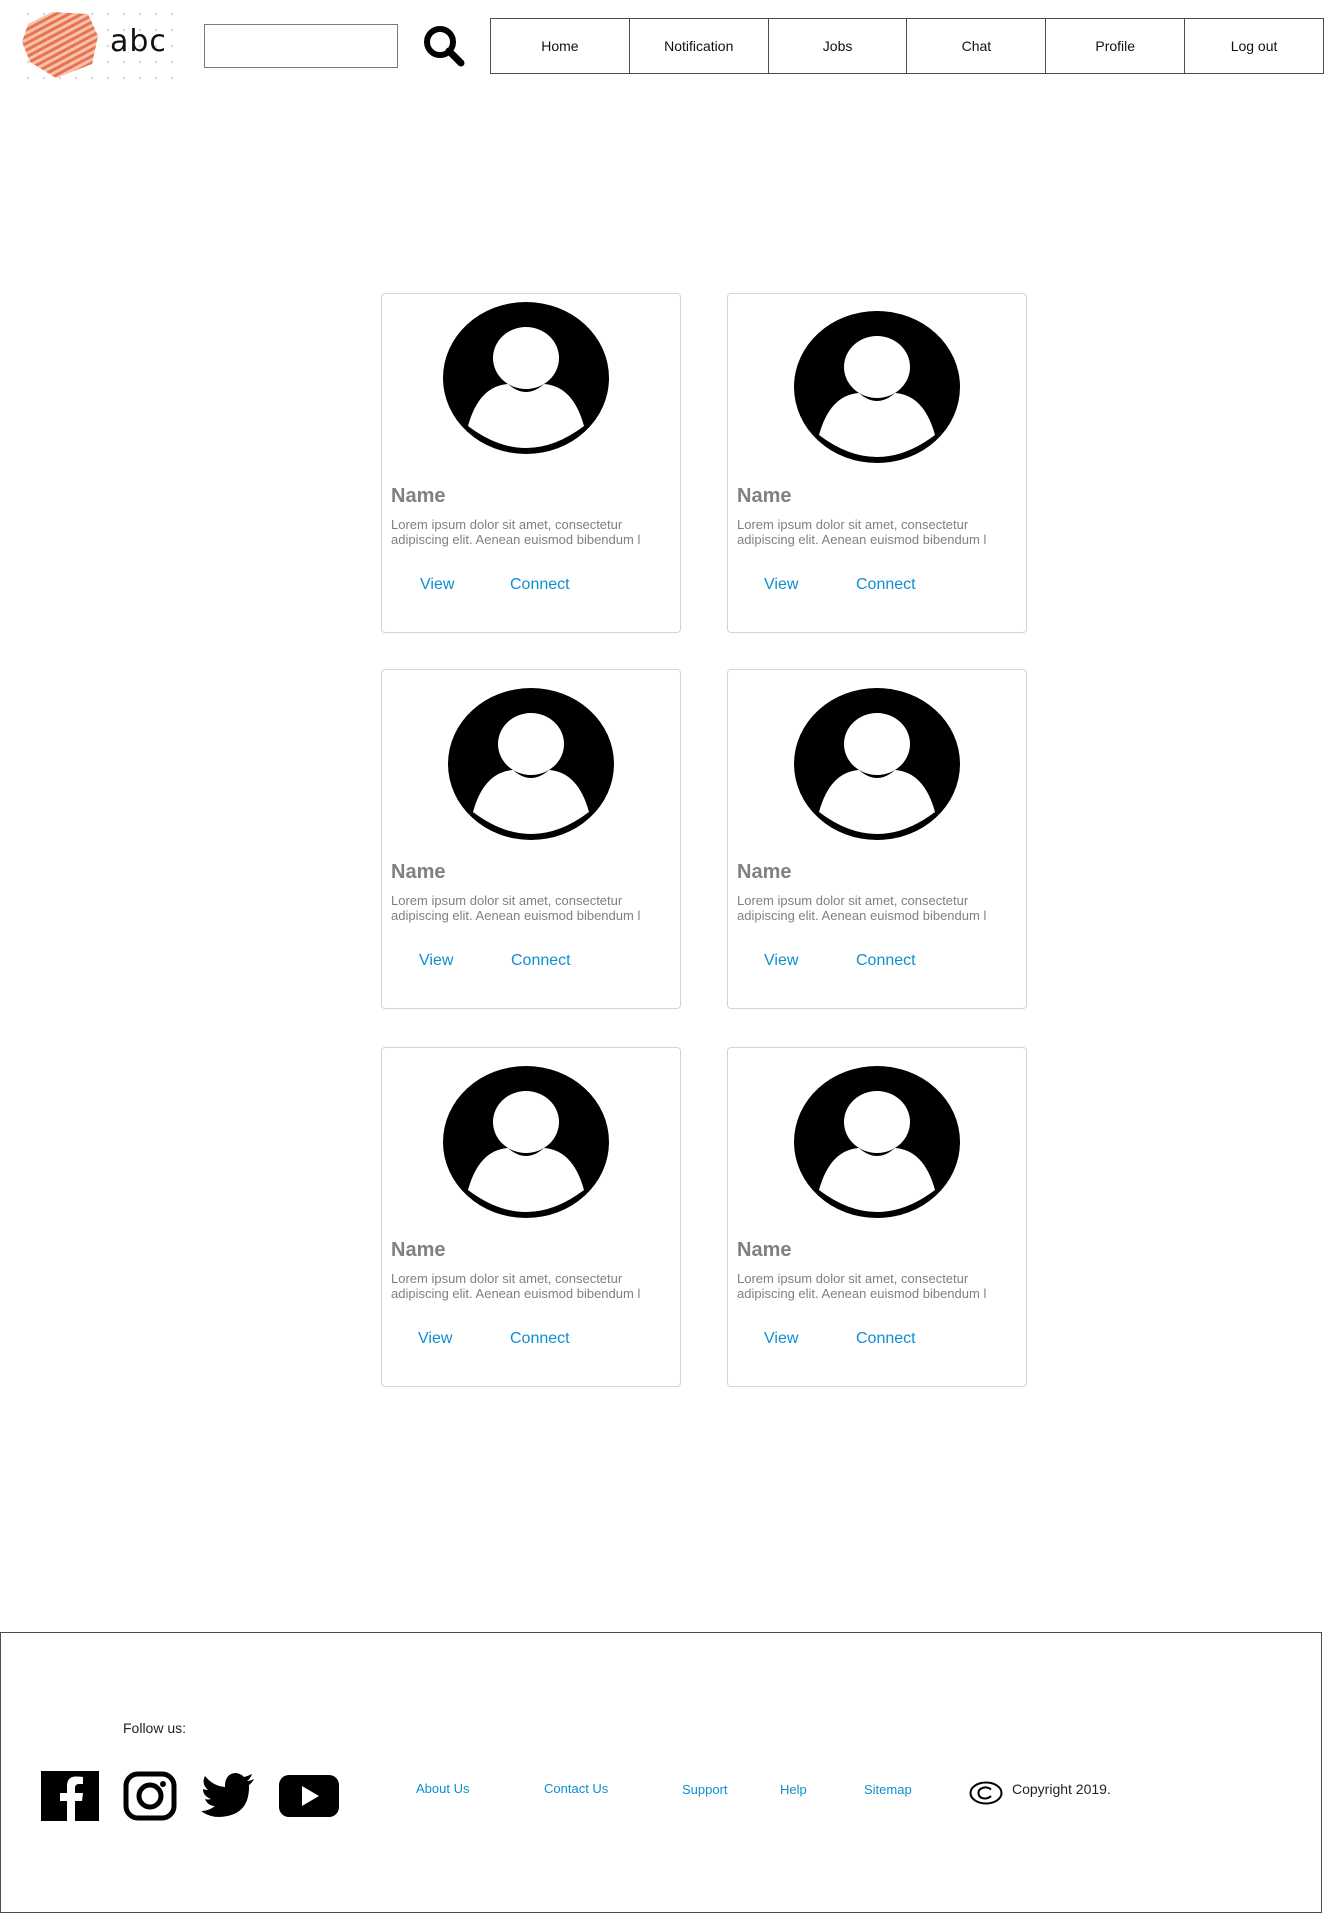  What do you see at coordinates (1253, 46) in the screenshot?
I see `nav-logout: Log out` at bounding box center [1253, 46].